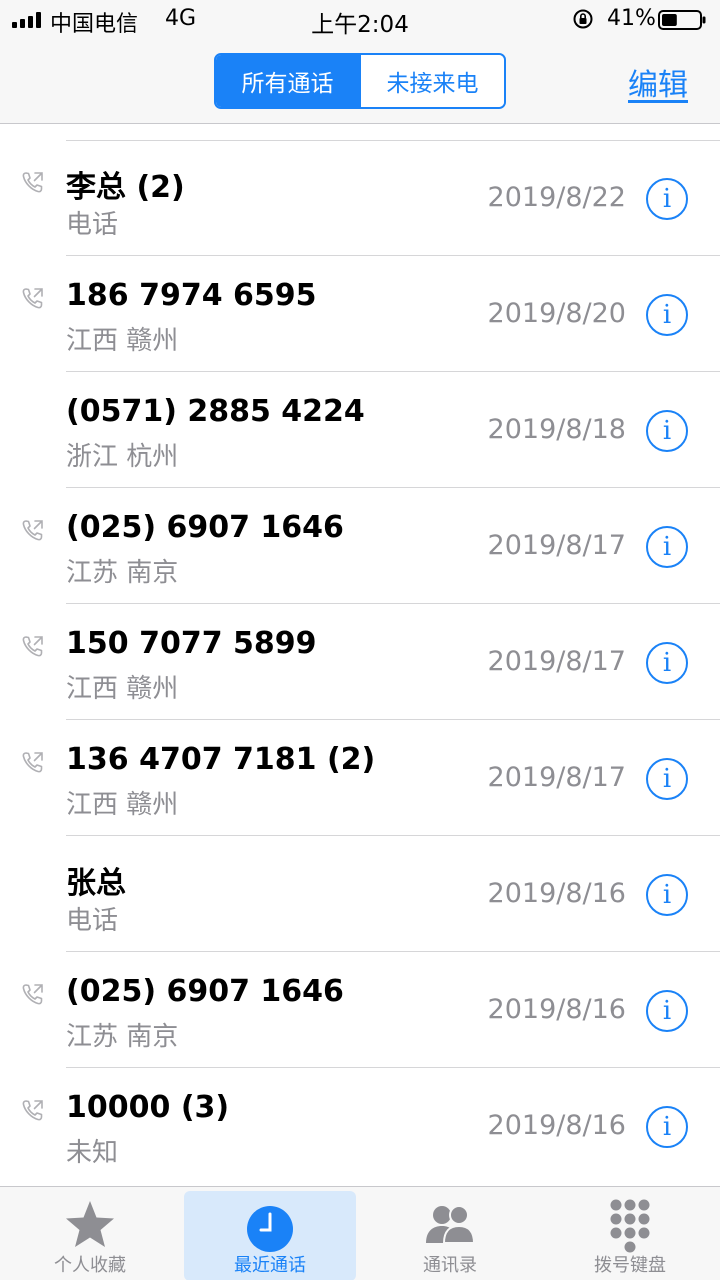 Image resolution: width=720 pixels, height=1280 pixels. What do you see at coordinates (287, 81) in the screenshot?
I see `segment-all-calls: 所有通话` at bounding box center [287, 81].